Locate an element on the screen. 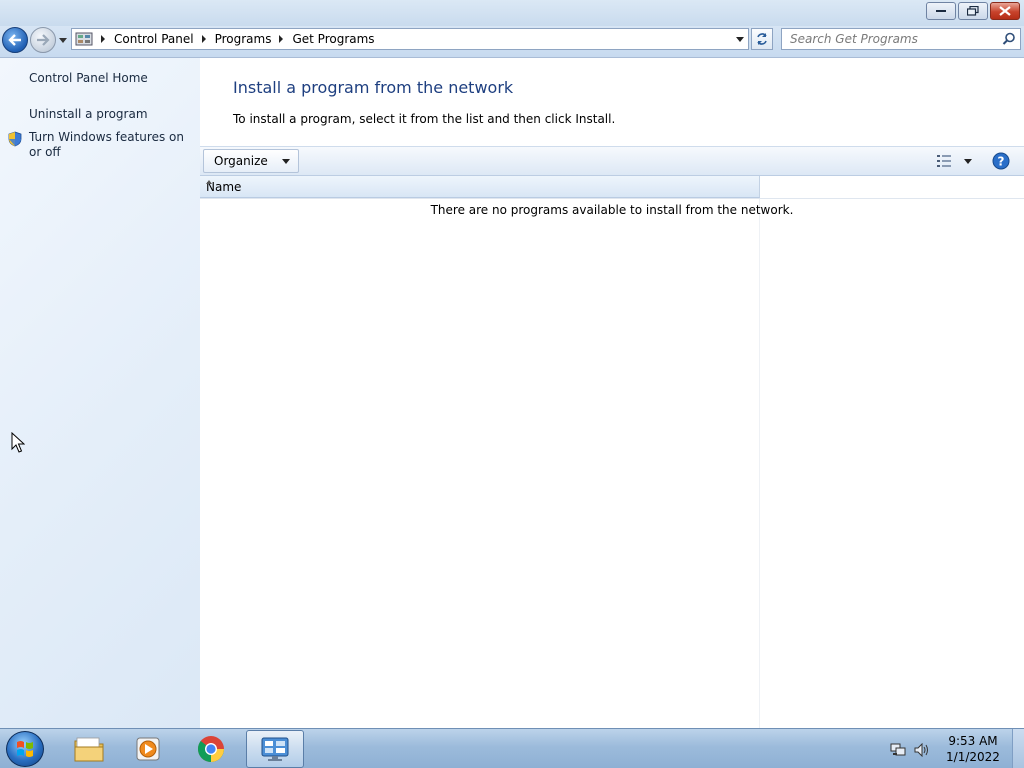  forward-button is located at coordinates (43, 40).